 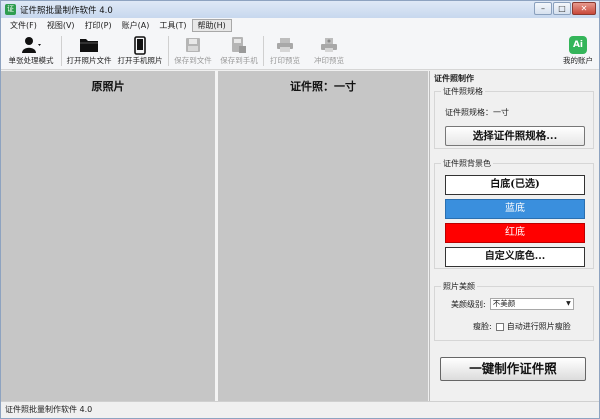 What do you see at coordinates (61, 25) in the screenshot?
I see `menu-view: 视图(V)` at bounding box center [61, 25].